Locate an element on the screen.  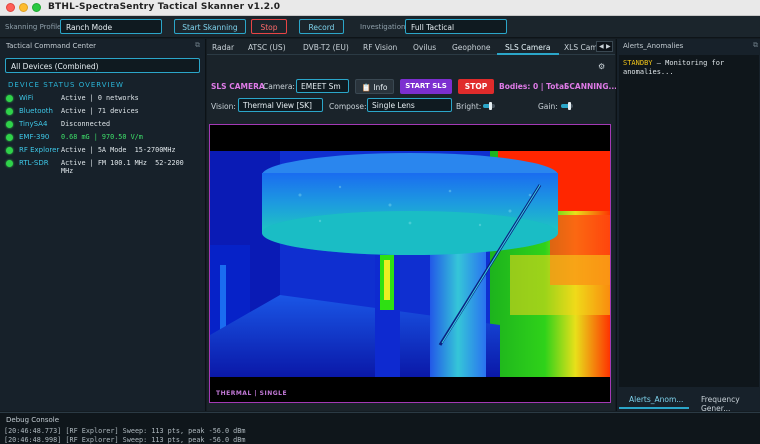
close-window-button is located at coordinates (10, 7).